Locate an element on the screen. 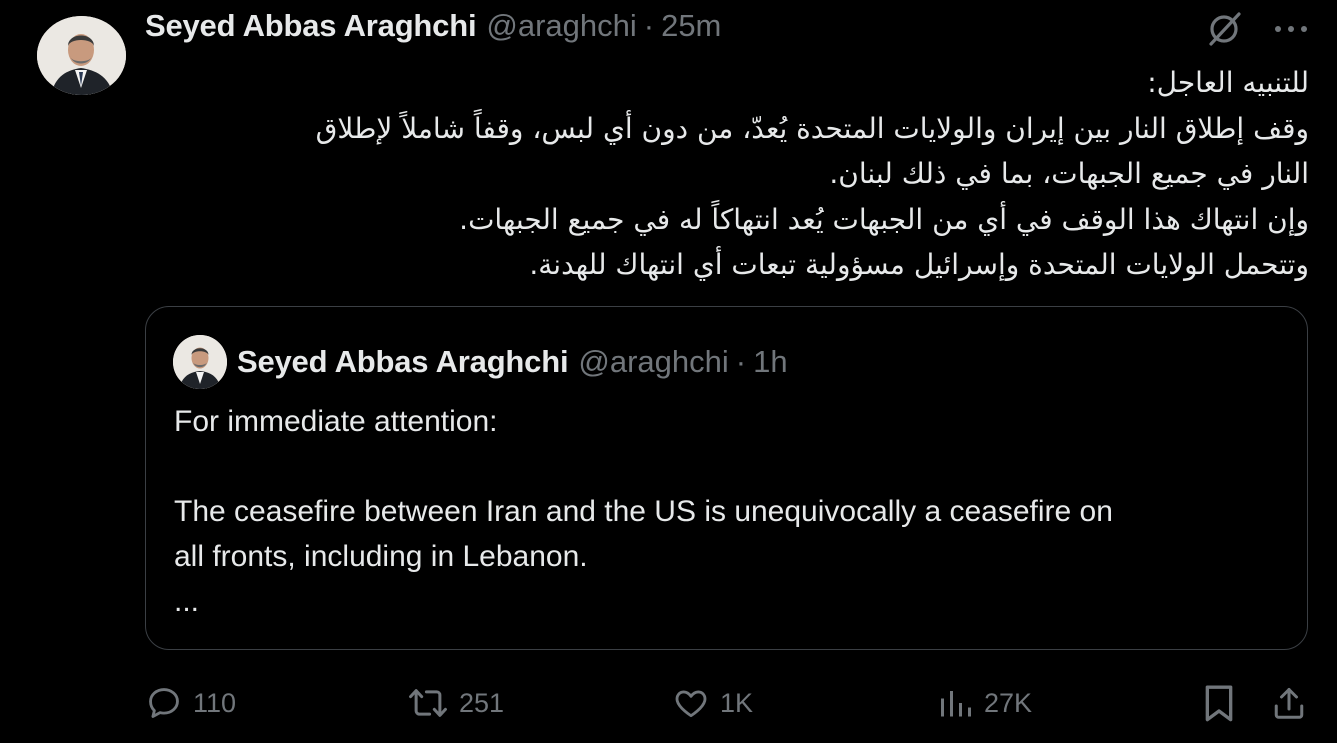 Image resolution: width=1337 pixels, height=743 pixels. repost-button: 251 is located at coordinates (455, 703).